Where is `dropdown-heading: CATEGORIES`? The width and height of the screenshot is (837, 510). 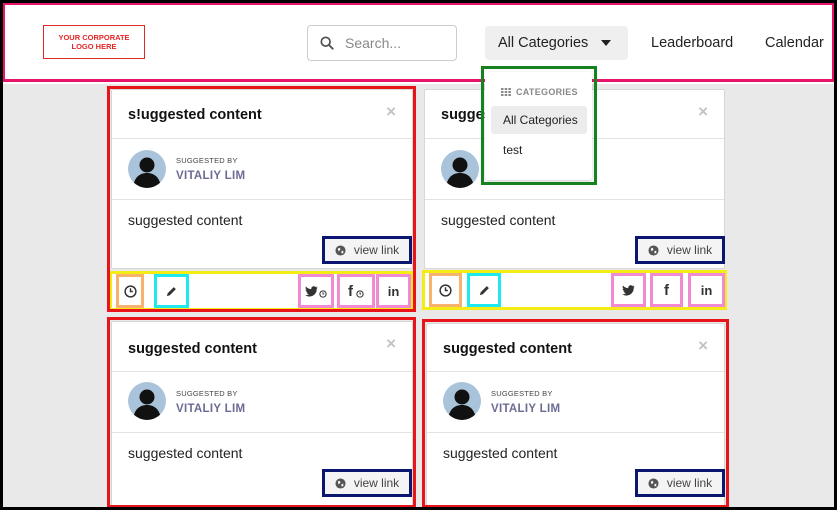
dropdown-heading: CATEGORIES is located at coordinates (539, 92).